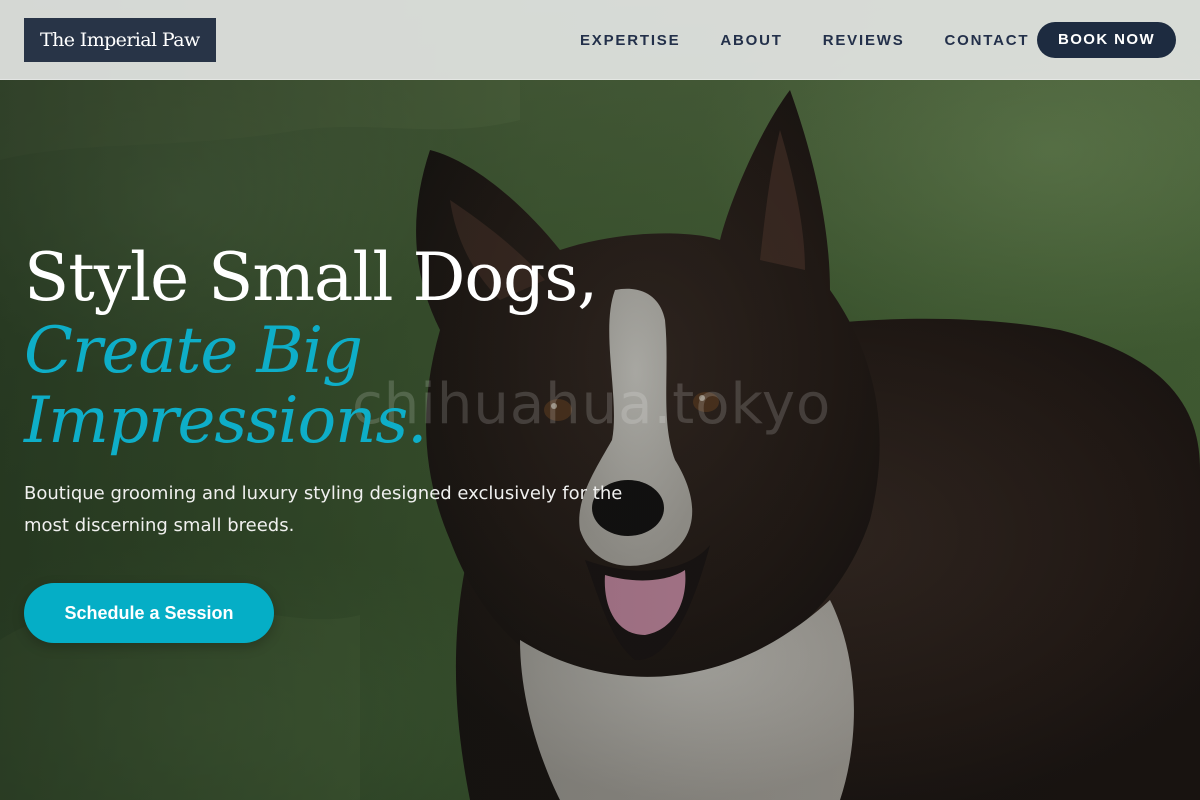 This screenshot has width=1200, height=800. Describe the element at coordinates (751, 40) in the screenshot. I see `nav-link-about: ABOUT` at that location.